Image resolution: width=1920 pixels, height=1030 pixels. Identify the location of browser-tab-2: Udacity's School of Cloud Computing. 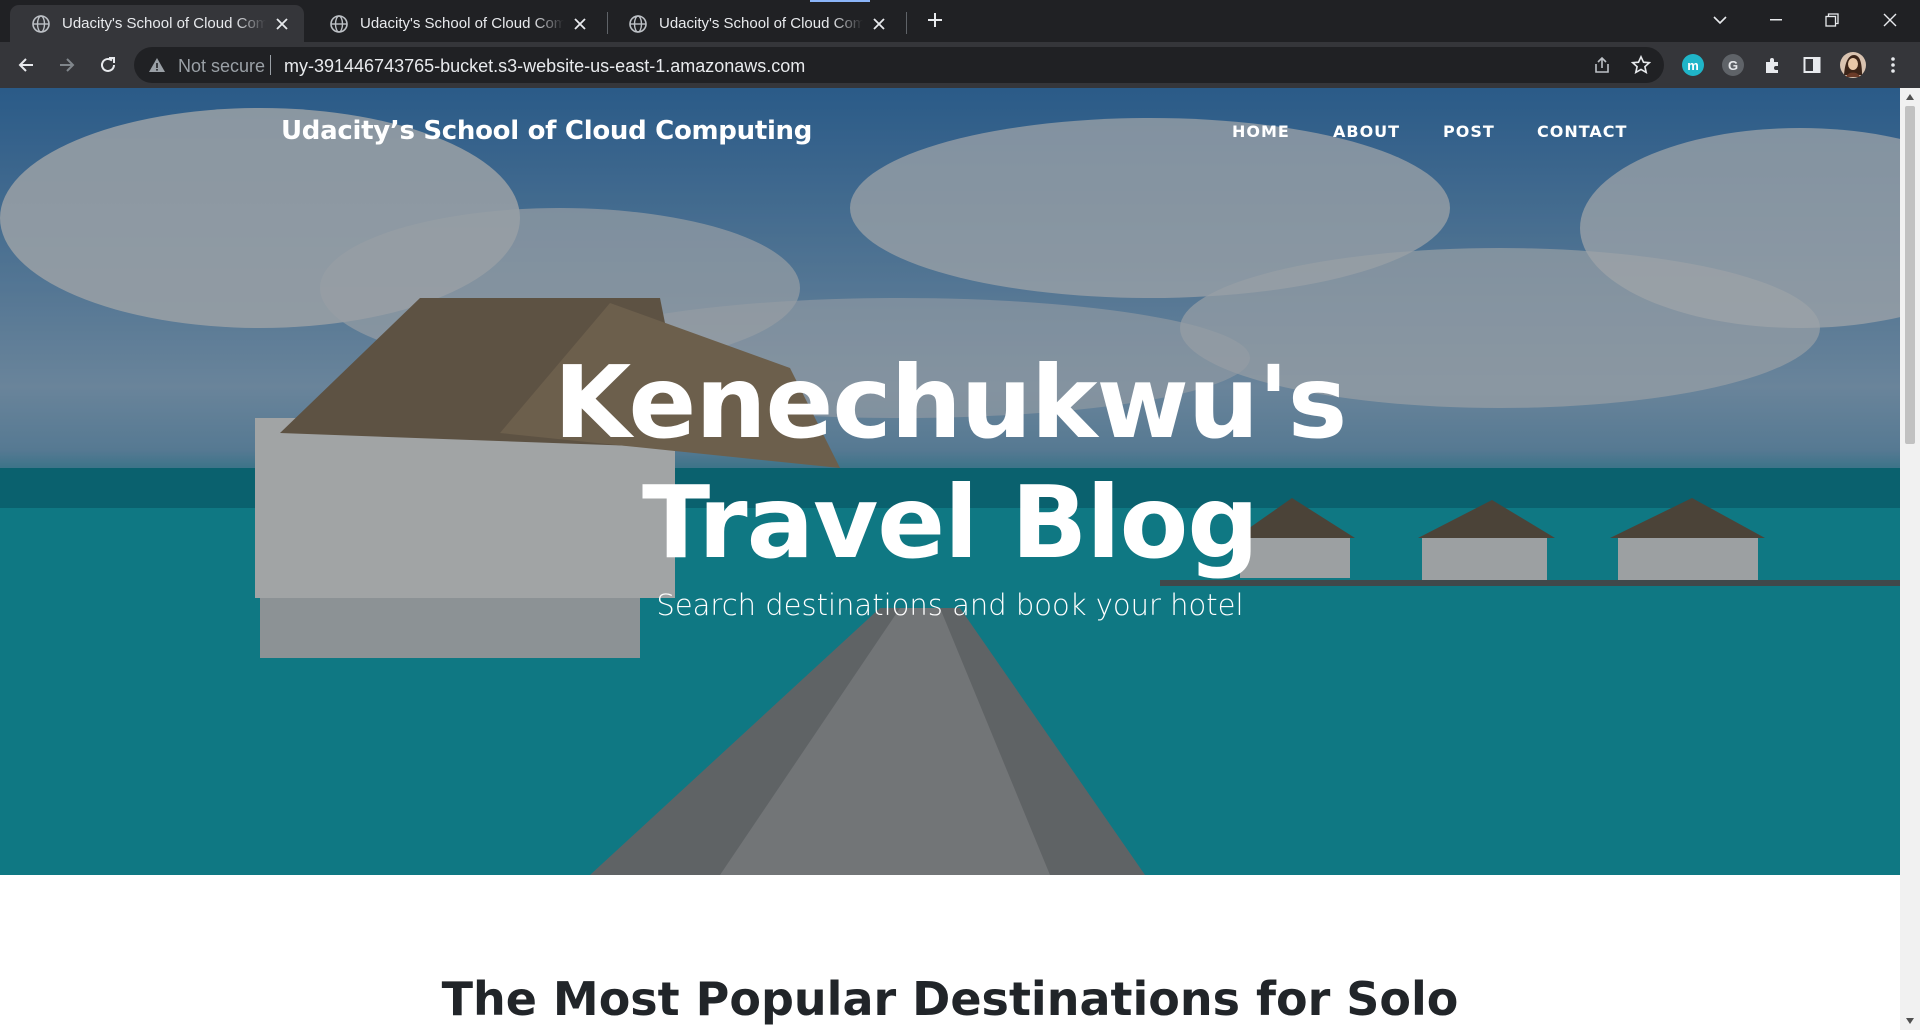
(455, 23).